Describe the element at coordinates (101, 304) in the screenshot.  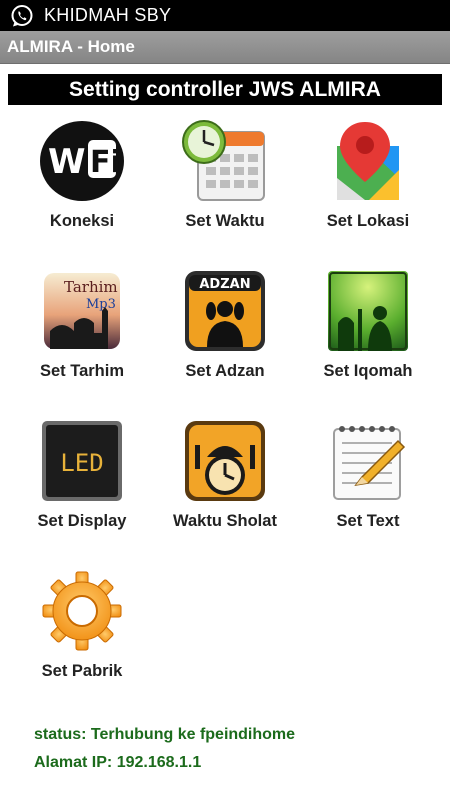
I see `mp3-text: Mp3` at that location.